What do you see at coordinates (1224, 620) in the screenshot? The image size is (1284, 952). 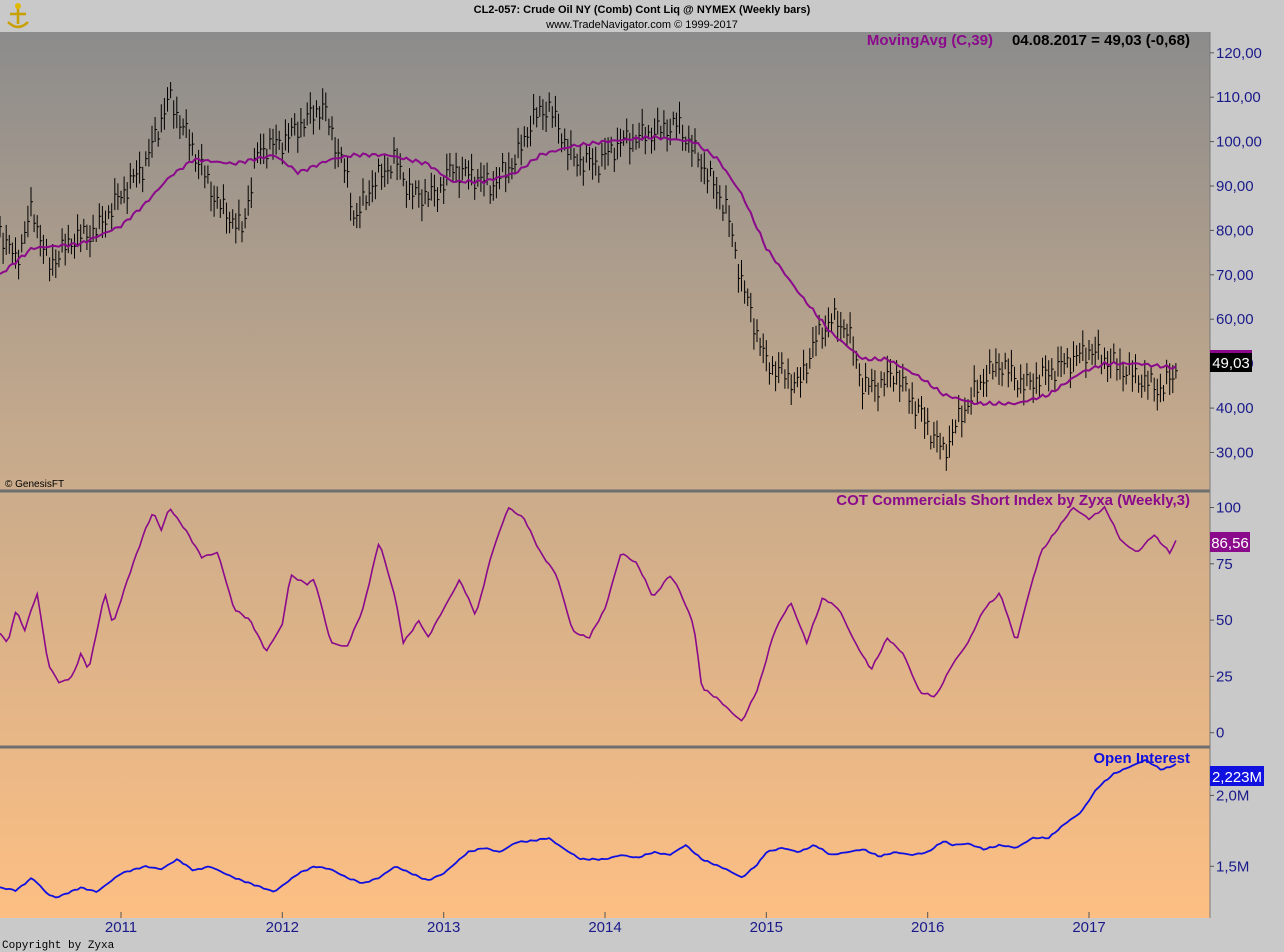 I see `y-tick-label: 50` at bounding box center [1224, 620].